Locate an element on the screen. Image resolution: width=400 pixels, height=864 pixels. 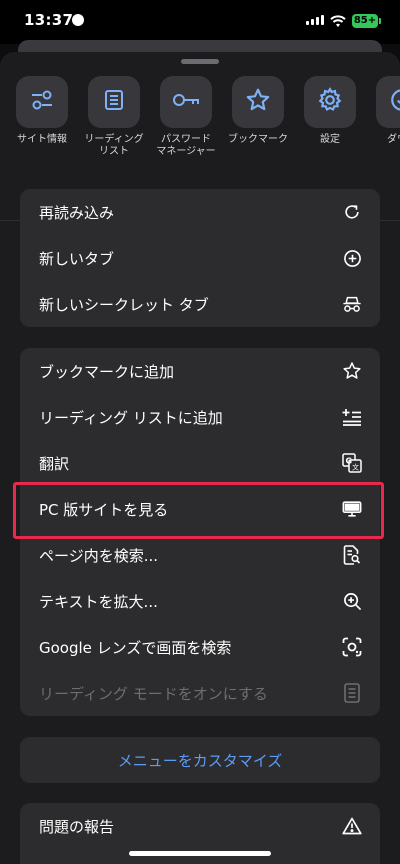
warning-icon is located at coordinates (352, 826).